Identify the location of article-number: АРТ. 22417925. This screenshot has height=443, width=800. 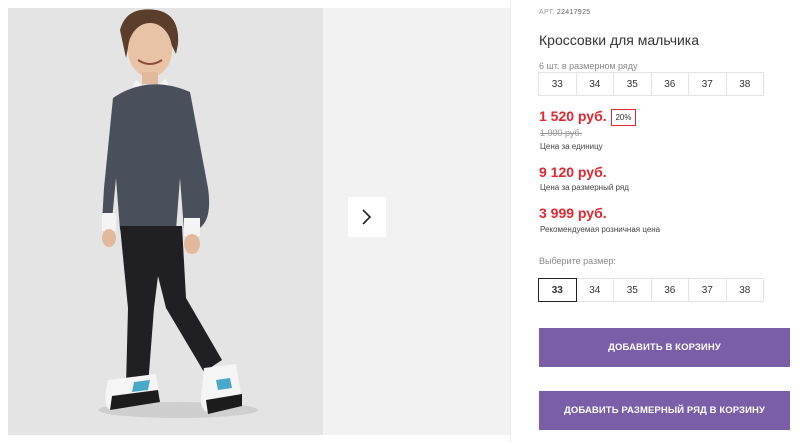
(564, 12).